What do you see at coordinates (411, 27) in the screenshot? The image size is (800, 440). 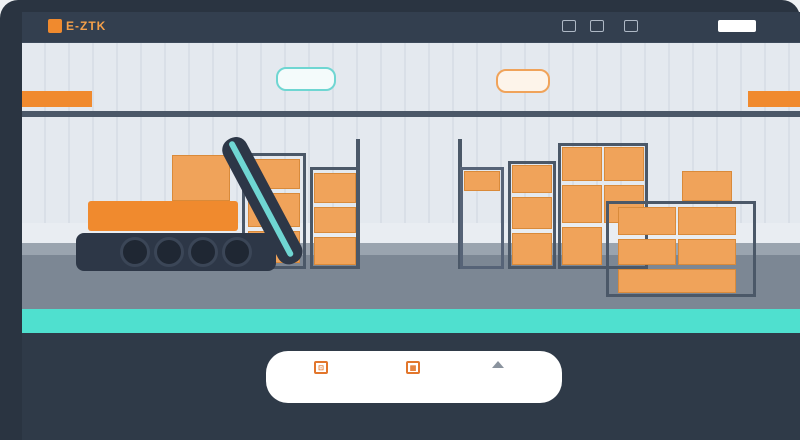 I see `top-nav-bar: E-ZTK` at bounding box center [411, 27].